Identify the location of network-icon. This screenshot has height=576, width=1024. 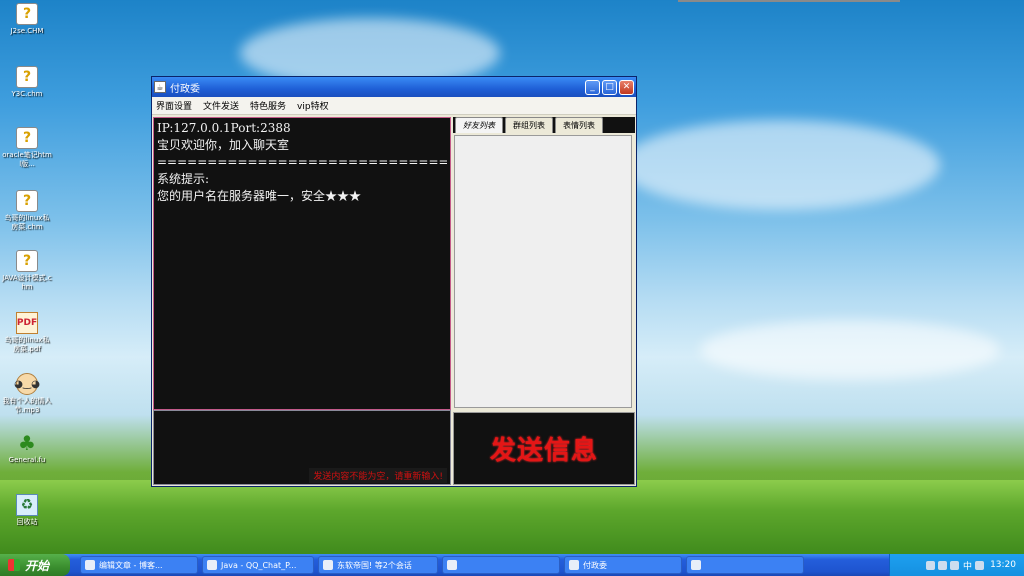
(931, 565).